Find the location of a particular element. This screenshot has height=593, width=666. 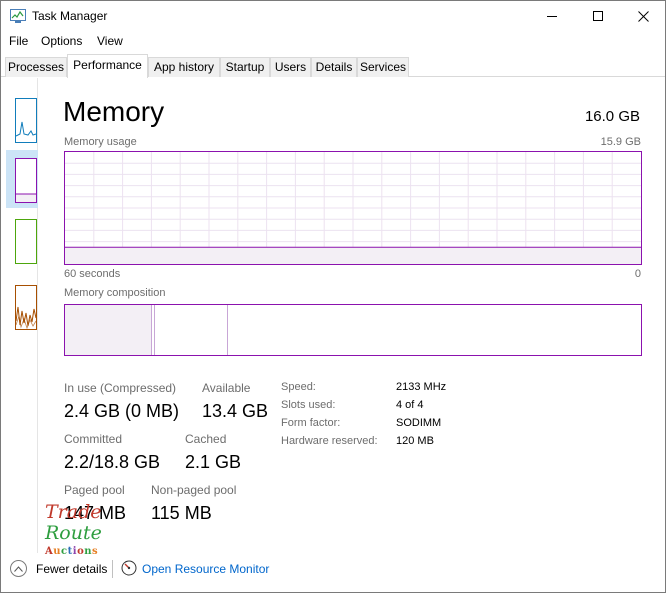

close-button is located at coordinates (643, 16).